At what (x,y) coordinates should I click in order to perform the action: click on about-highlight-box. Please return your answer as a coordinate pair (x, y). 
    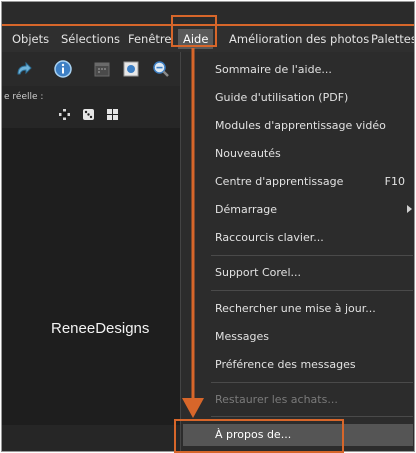
    Looking at the image, I should click on (259, 436).